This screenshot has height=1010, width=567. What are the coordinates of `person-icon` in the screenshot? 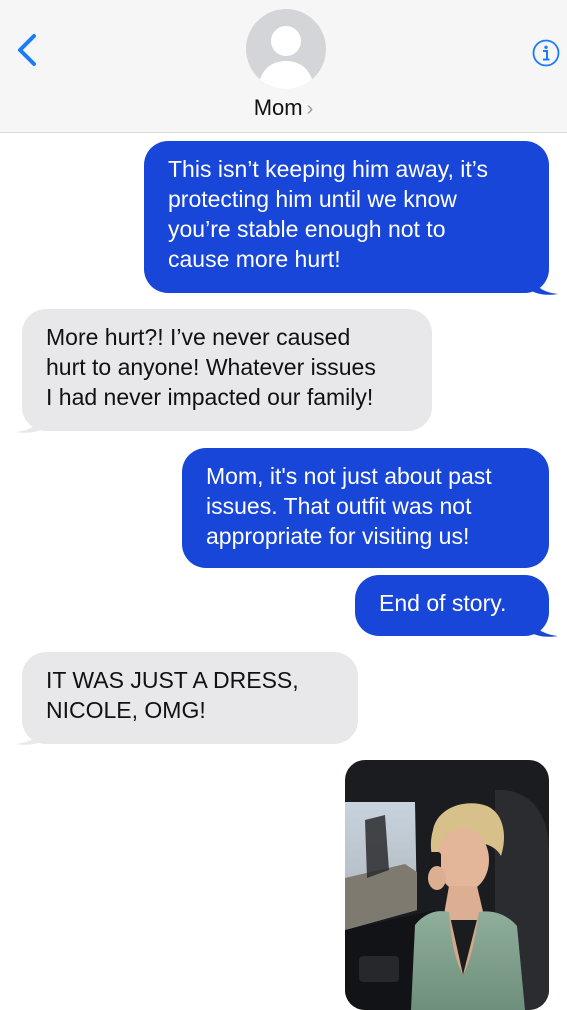 It's located at (286, 57).